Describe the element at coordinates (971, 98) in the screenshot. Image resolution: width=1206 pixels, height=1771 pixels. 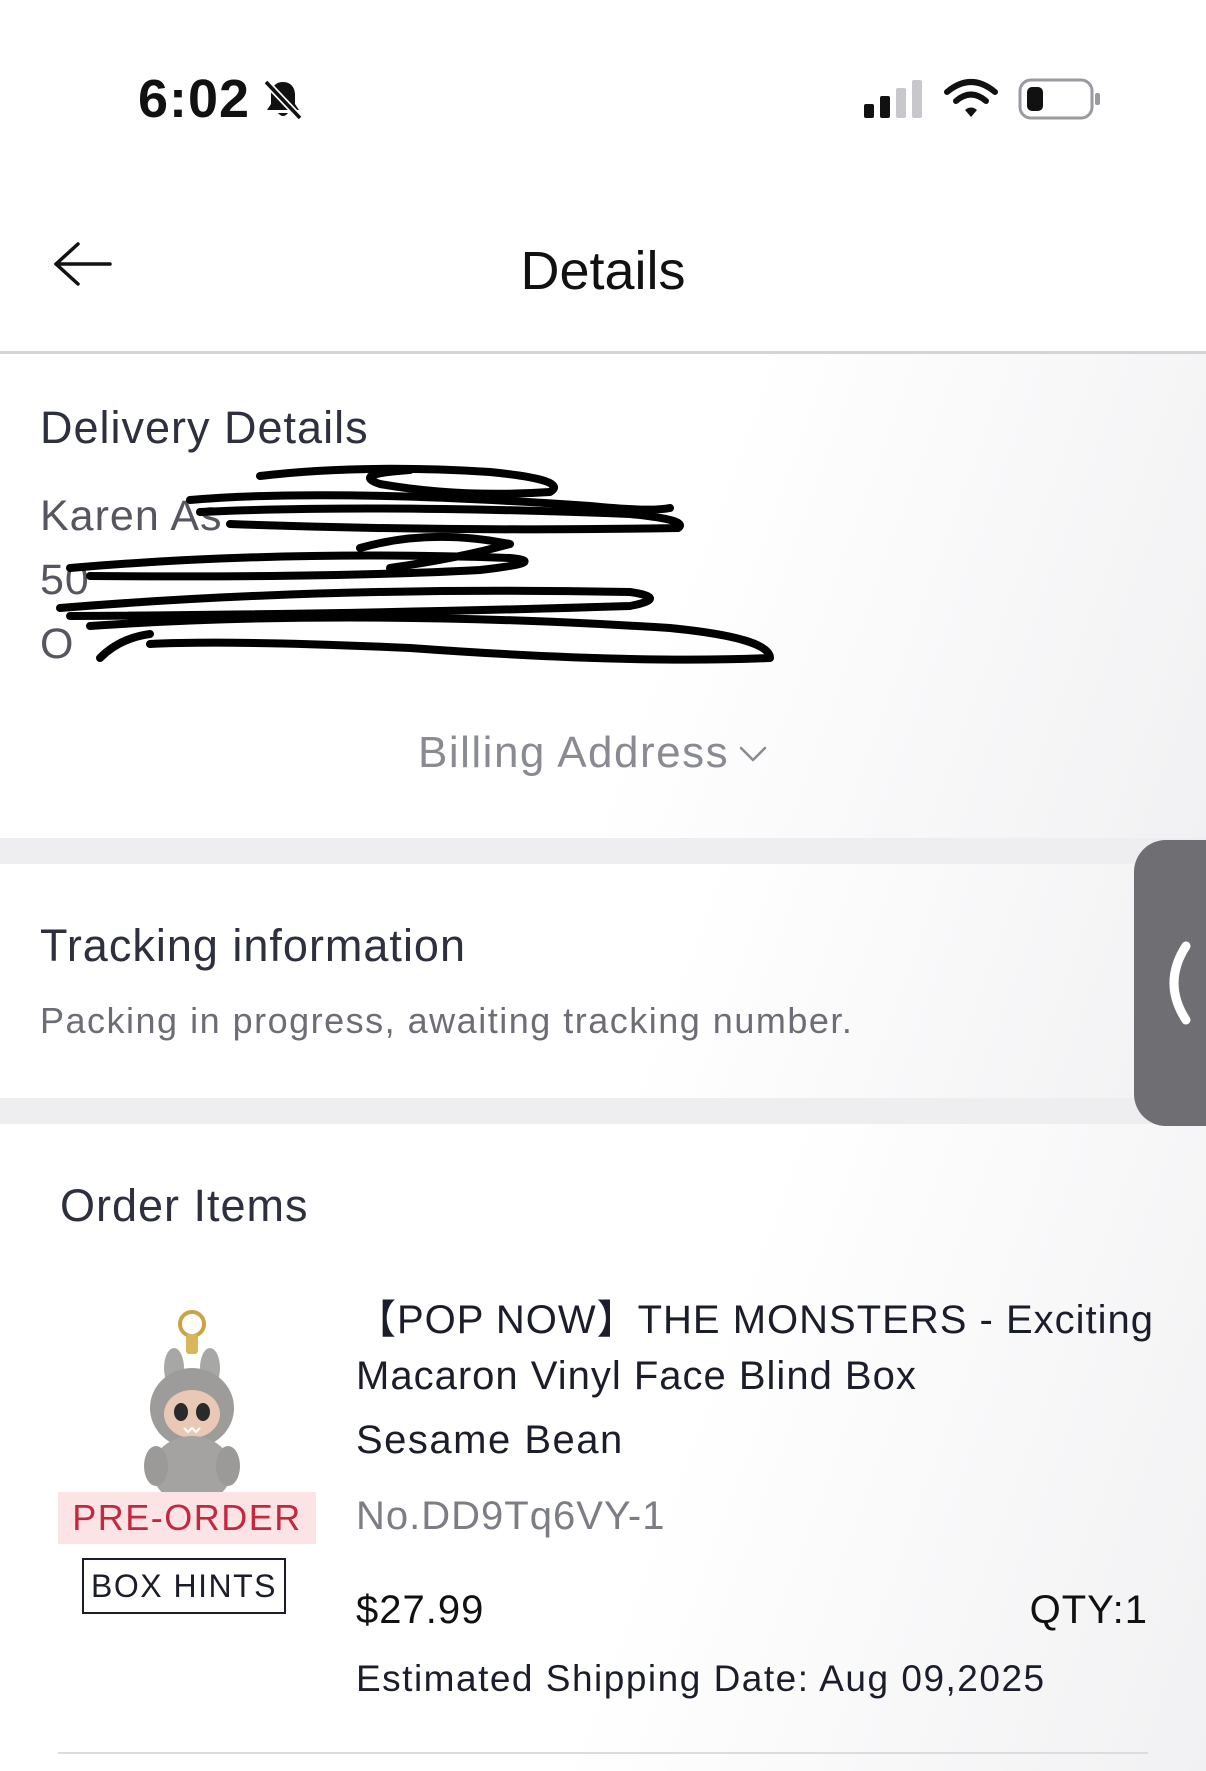
I see `wifi-icon` at that location.